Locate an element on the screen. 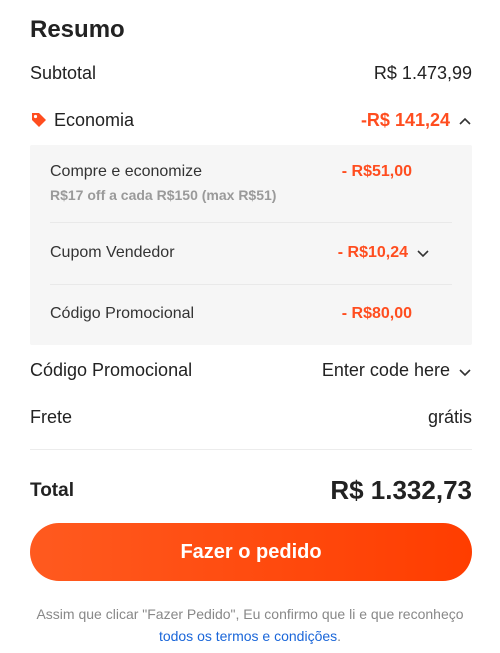 The image size is (500, 653). place-order-button: Fazer o pedido is located at coordinates (251, 552).